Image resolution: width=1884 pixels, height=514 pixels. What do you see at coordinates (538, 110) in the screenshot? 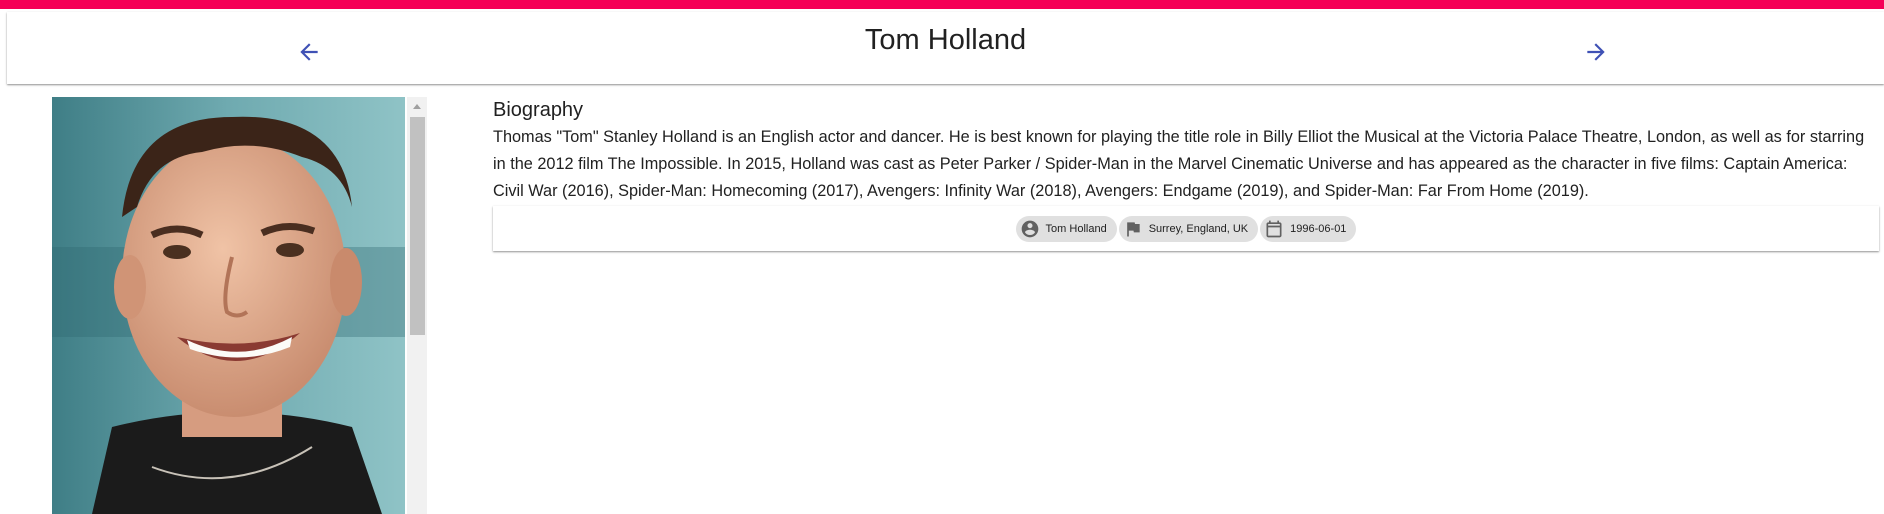
I see `biography-heading: Biography` at bounding box center [538, 110].